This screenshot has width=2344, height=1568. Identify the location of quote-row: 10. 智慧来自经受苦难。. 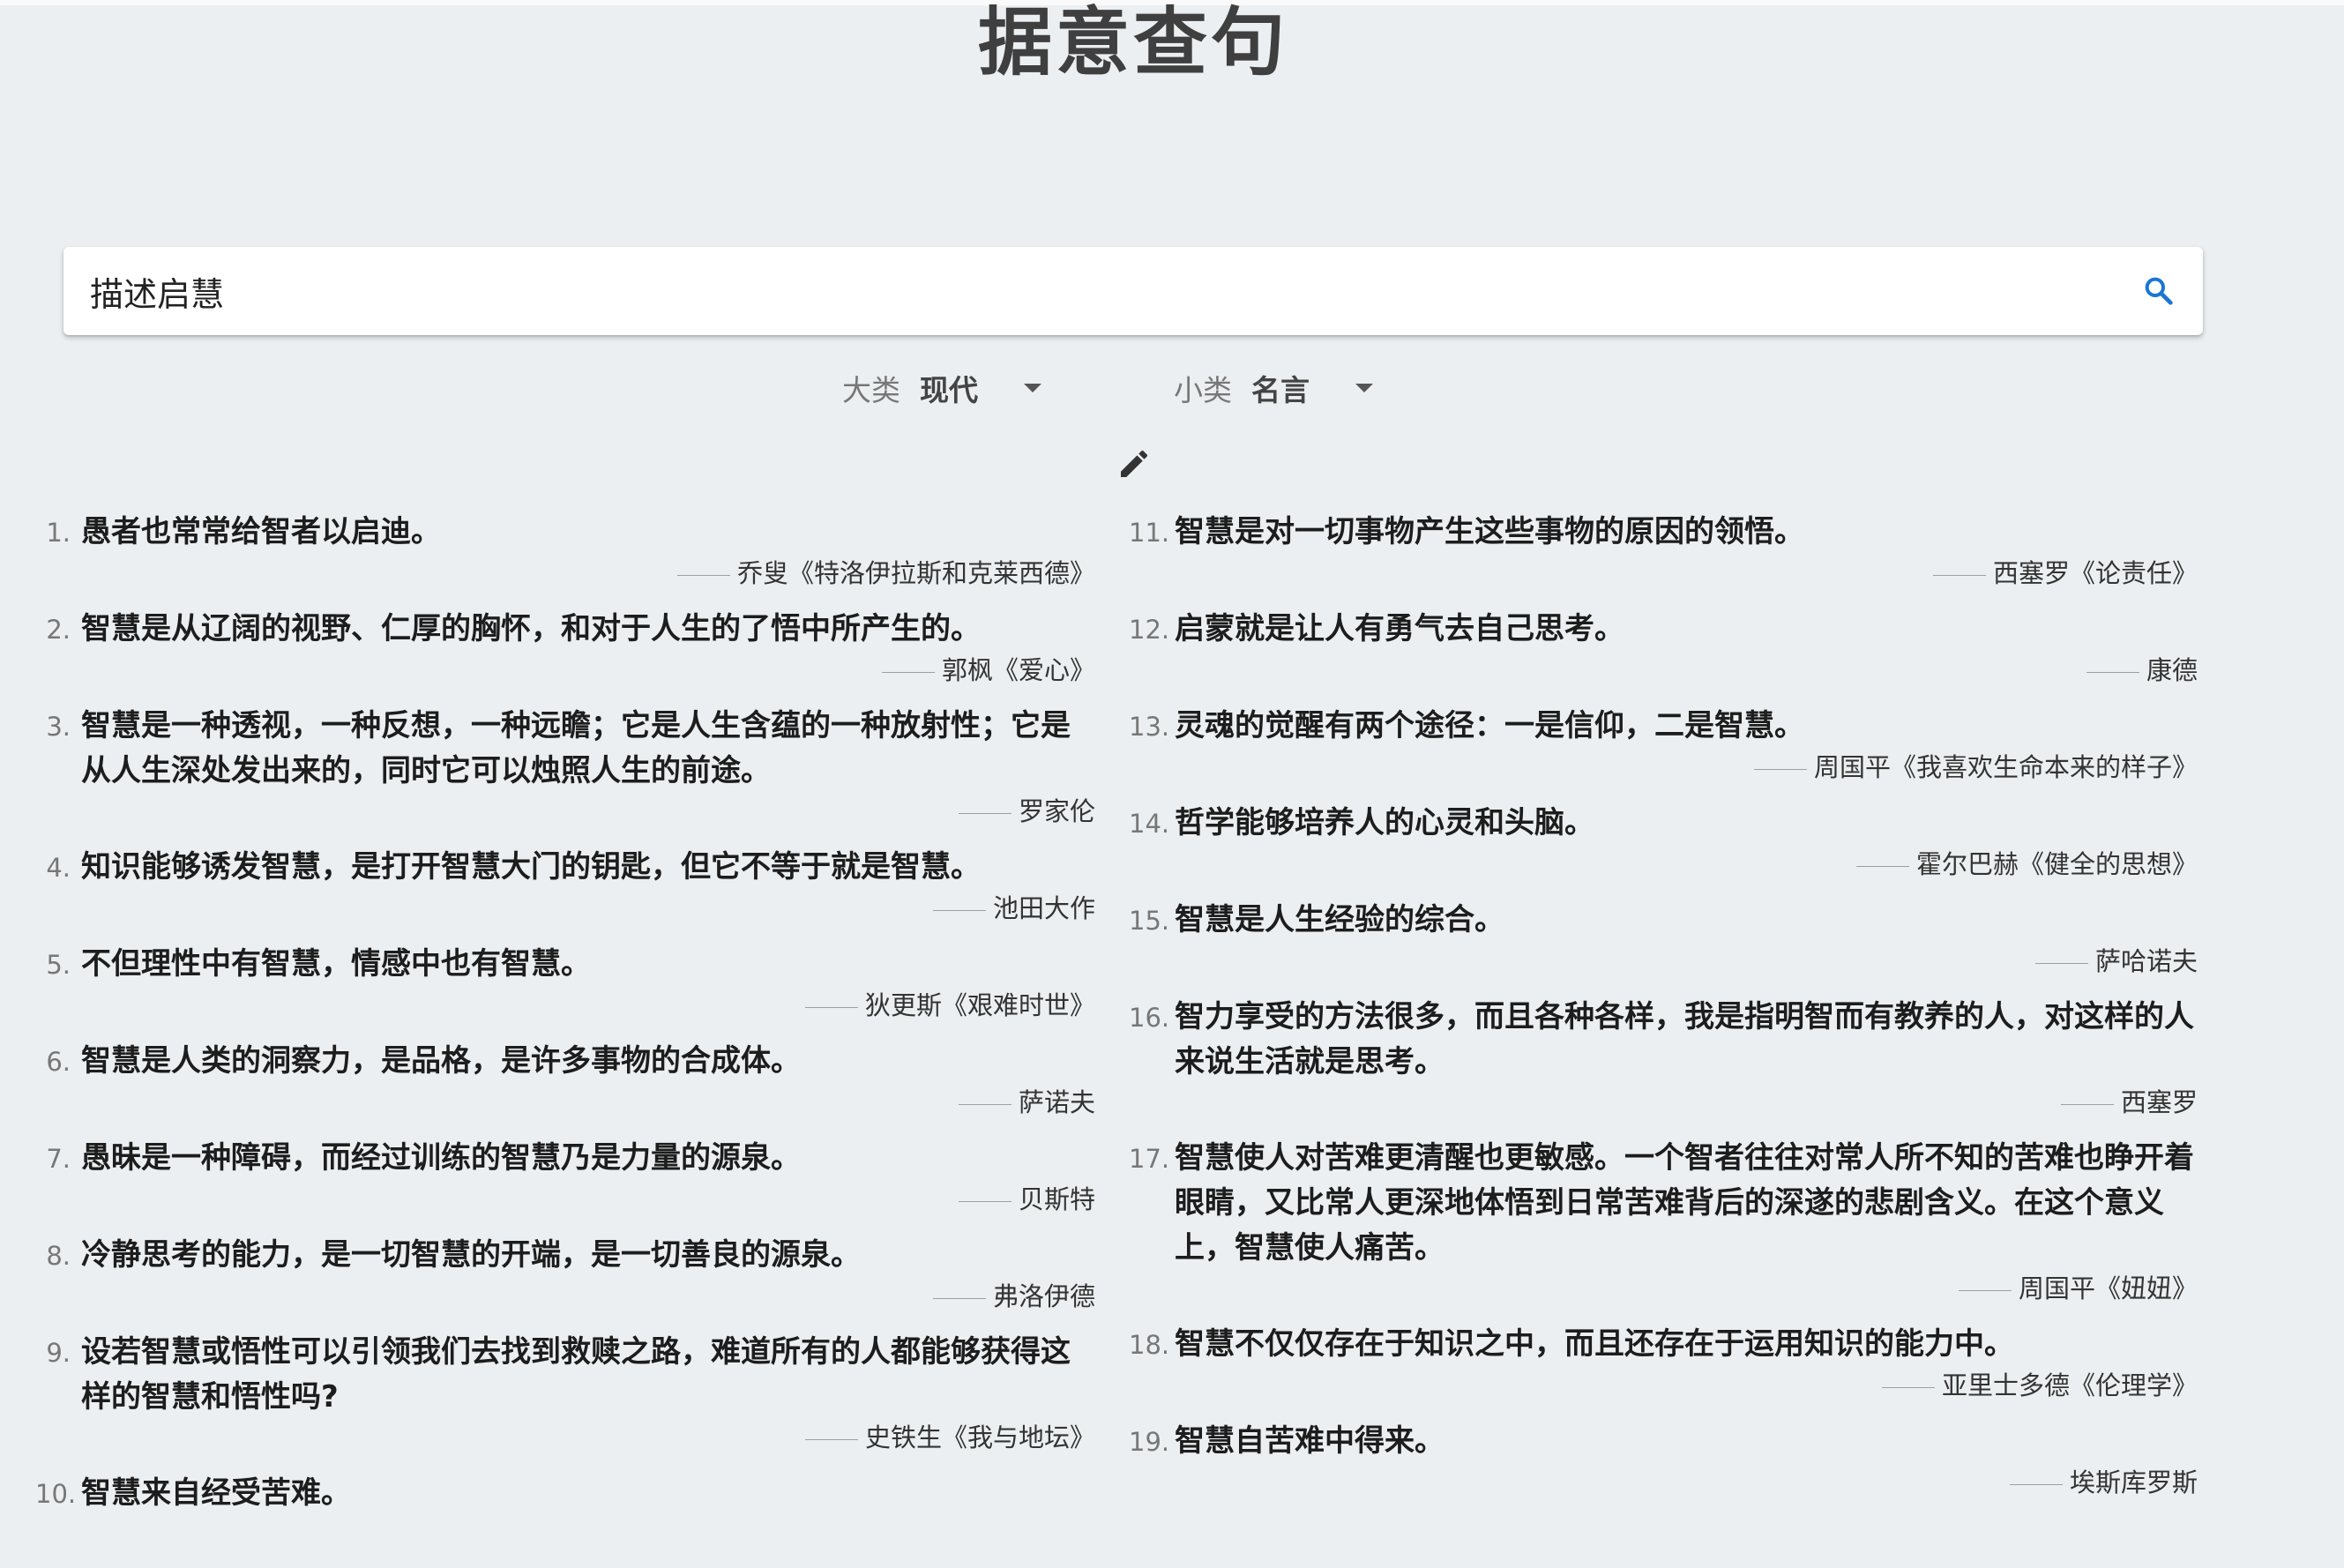
(565, 1494).